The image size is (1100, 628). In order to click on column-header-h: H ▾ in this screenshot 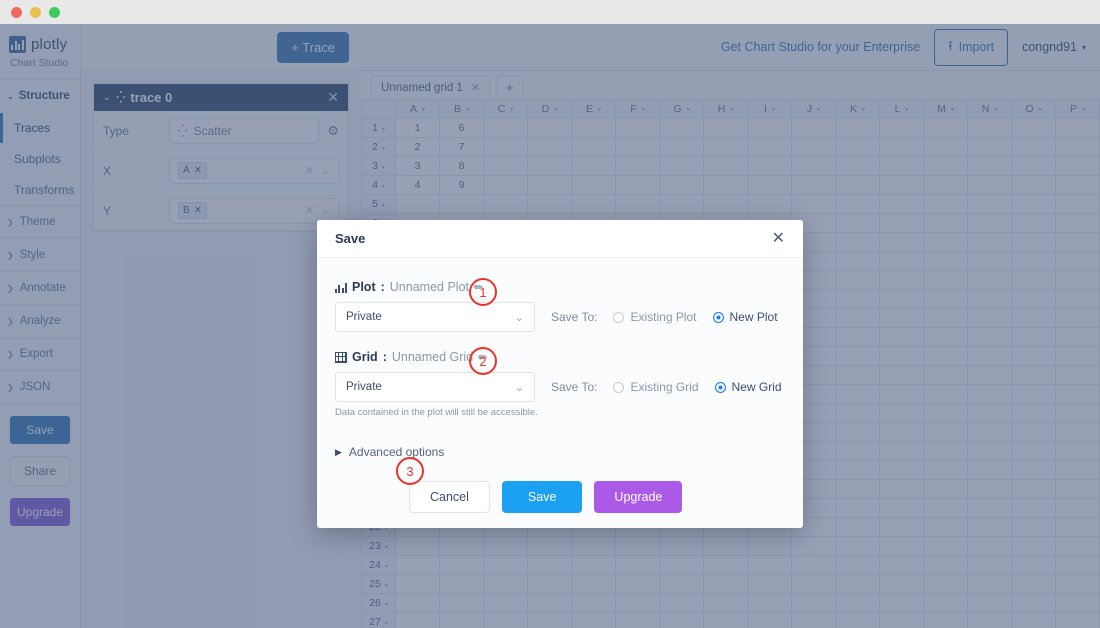, I will do `click(725, 109)`.